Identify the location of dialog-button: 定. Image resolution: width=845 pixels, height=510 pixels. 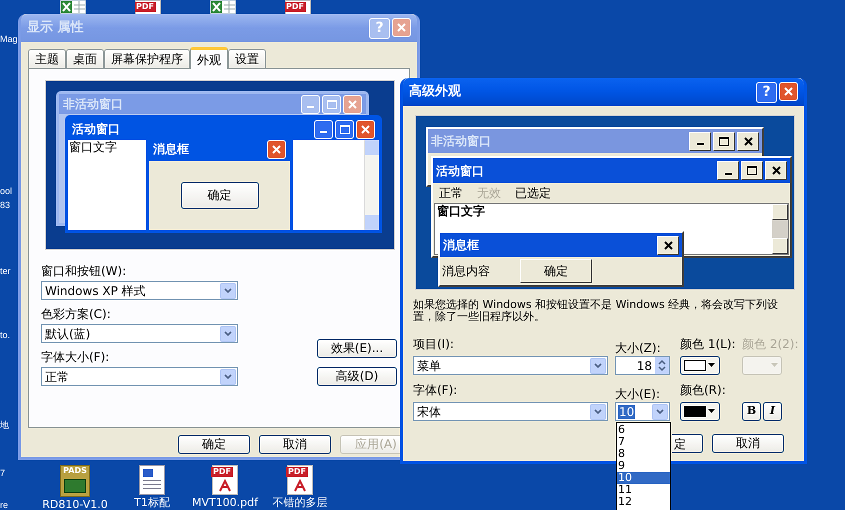
(687, 443).